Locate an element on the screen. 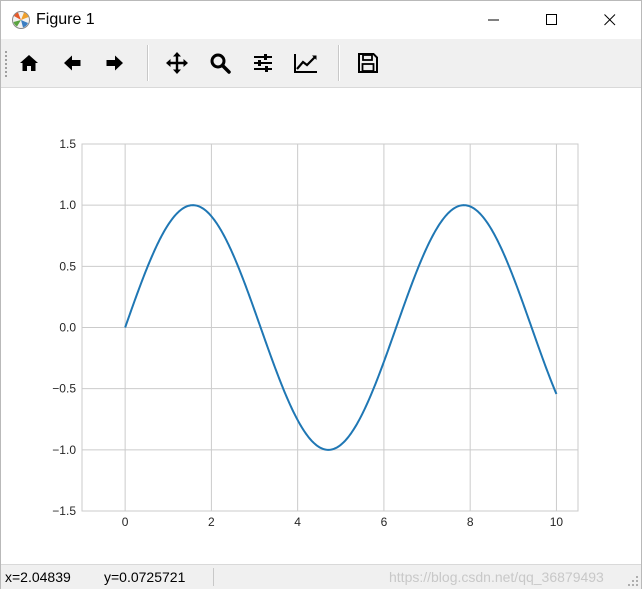 The image size is (642, 589). forward-arrow-icon is located at coordinates (114, 63).